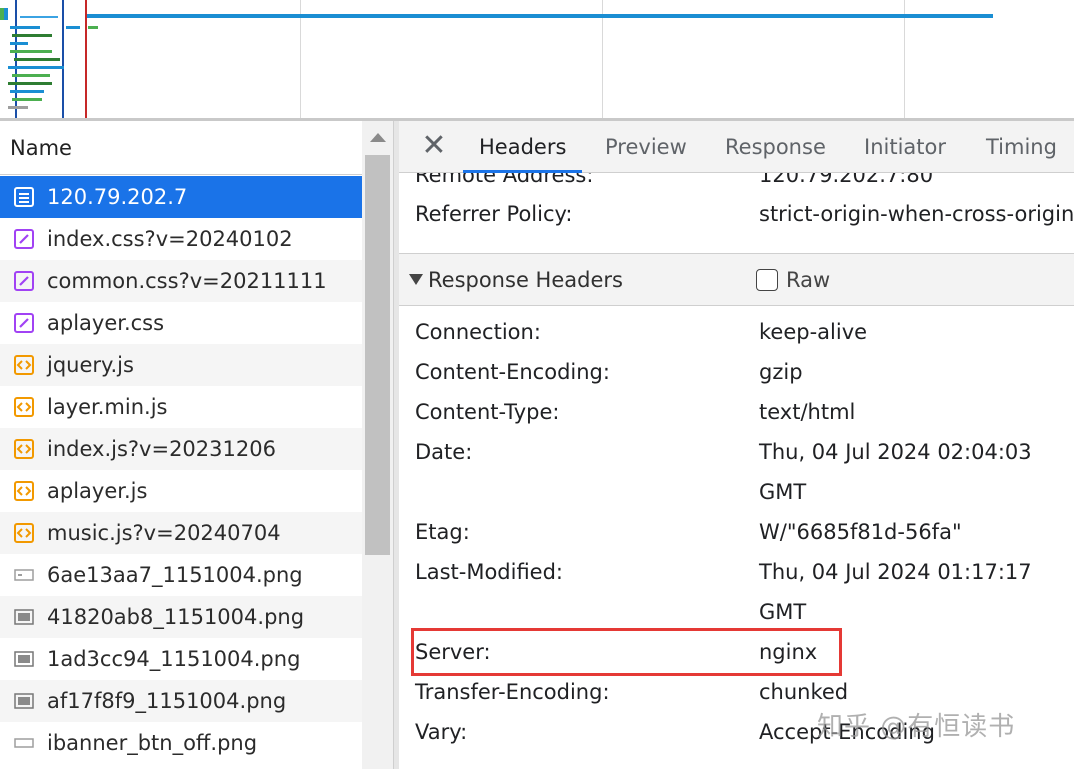  What do you see at coordinates (164, 533) in the screenshot?
I see `request-name: music.js?v=20240704` at bounding box center [164, 533].